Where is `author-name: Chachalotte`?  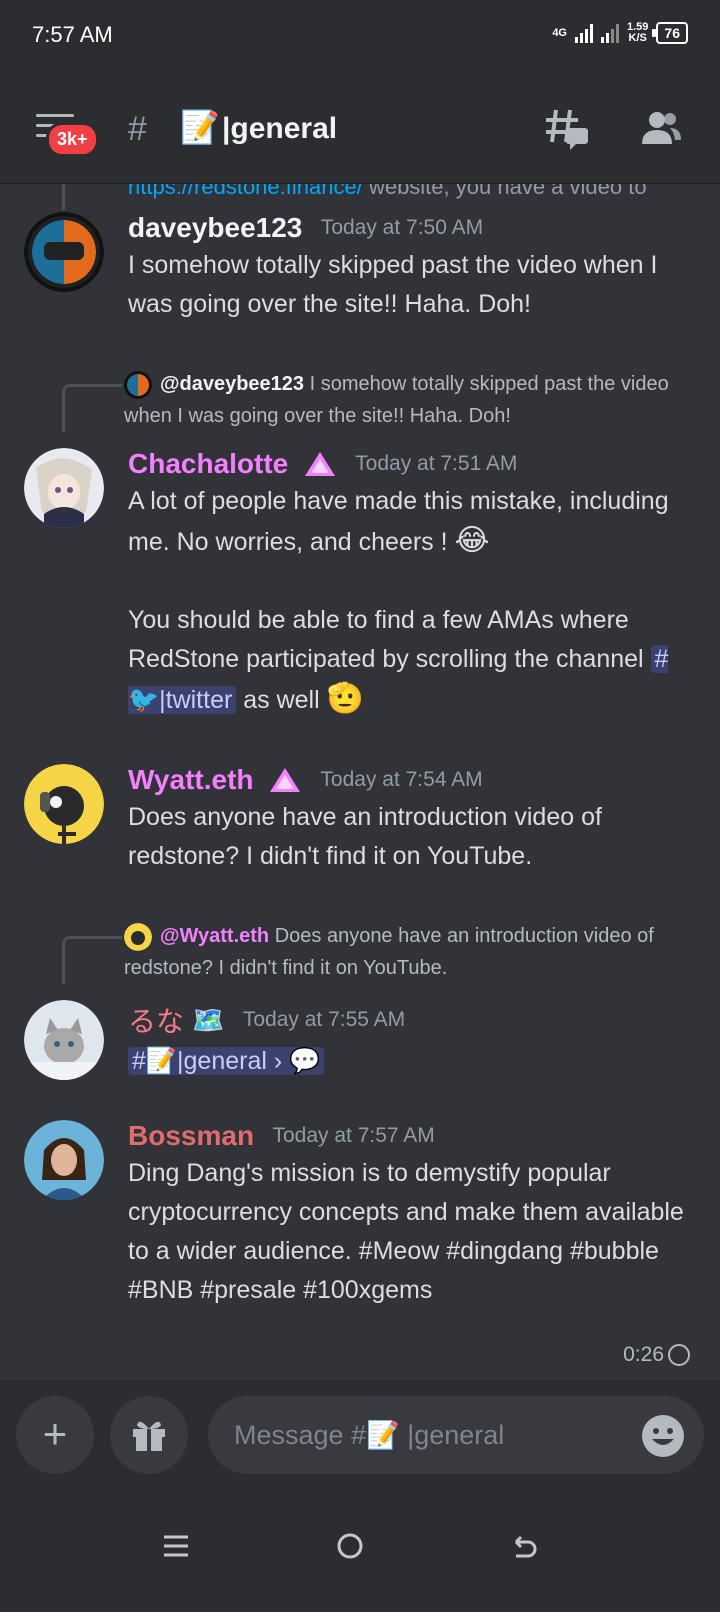
author-name: Chachalotte is located at coordinates (208, 464).